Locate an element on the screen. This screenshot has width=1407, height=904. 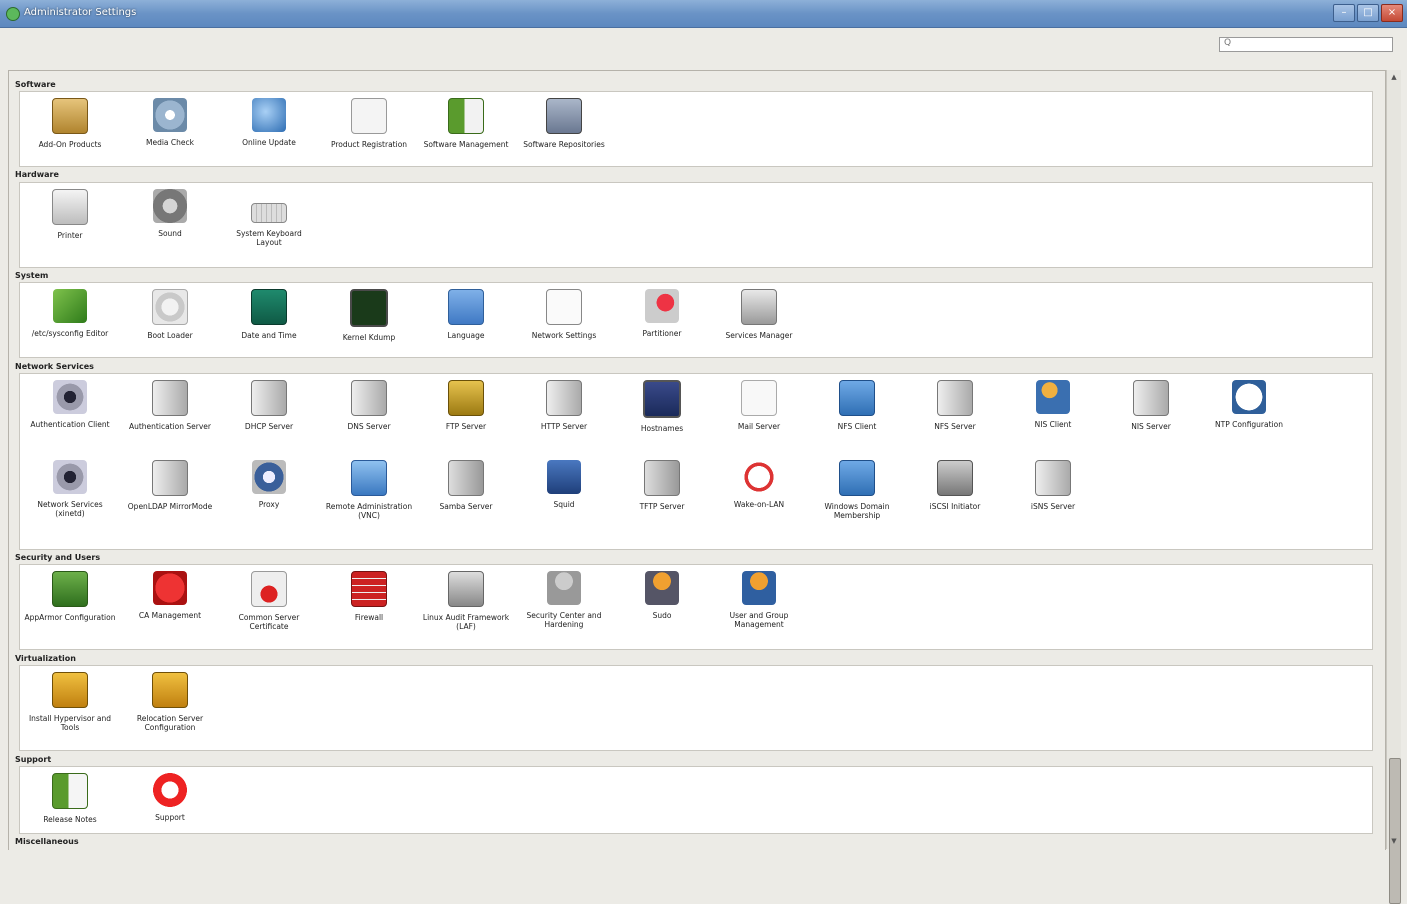
scroll-down-icon: ▼ is located at coordinates (1394, 841).